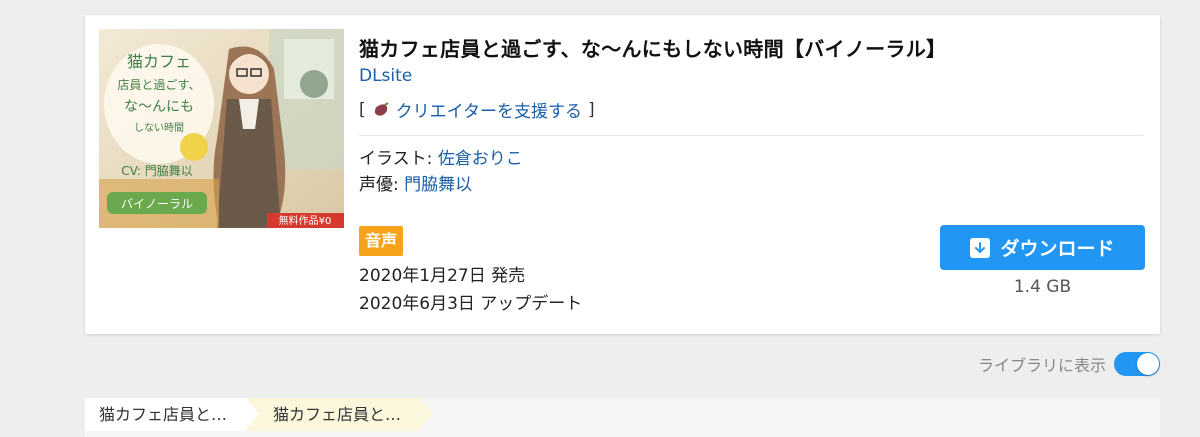 This screenshot has width=1200, height=437. What do you see at coordinates (159, 107) in the screenshot?
I see `svg-text: な〜んにも` at bounding box center [159, 107].